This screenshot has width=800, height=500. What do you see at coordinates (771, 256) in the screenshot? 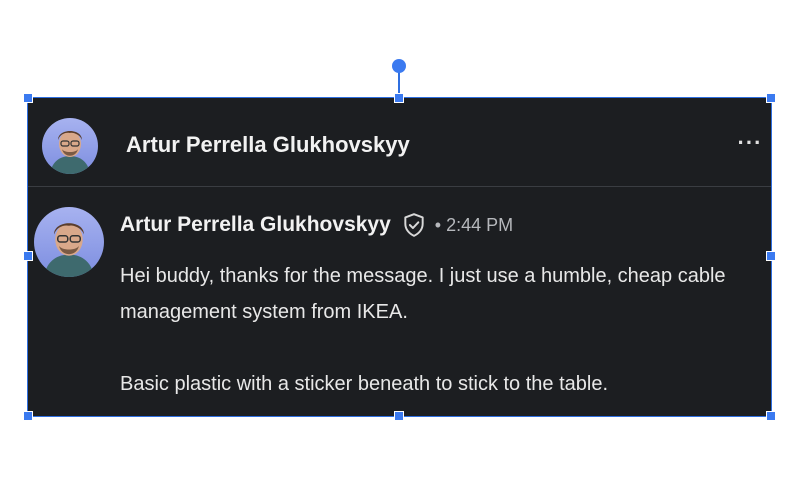
I see `resize-handle-right` at bounding box center [771, 256].